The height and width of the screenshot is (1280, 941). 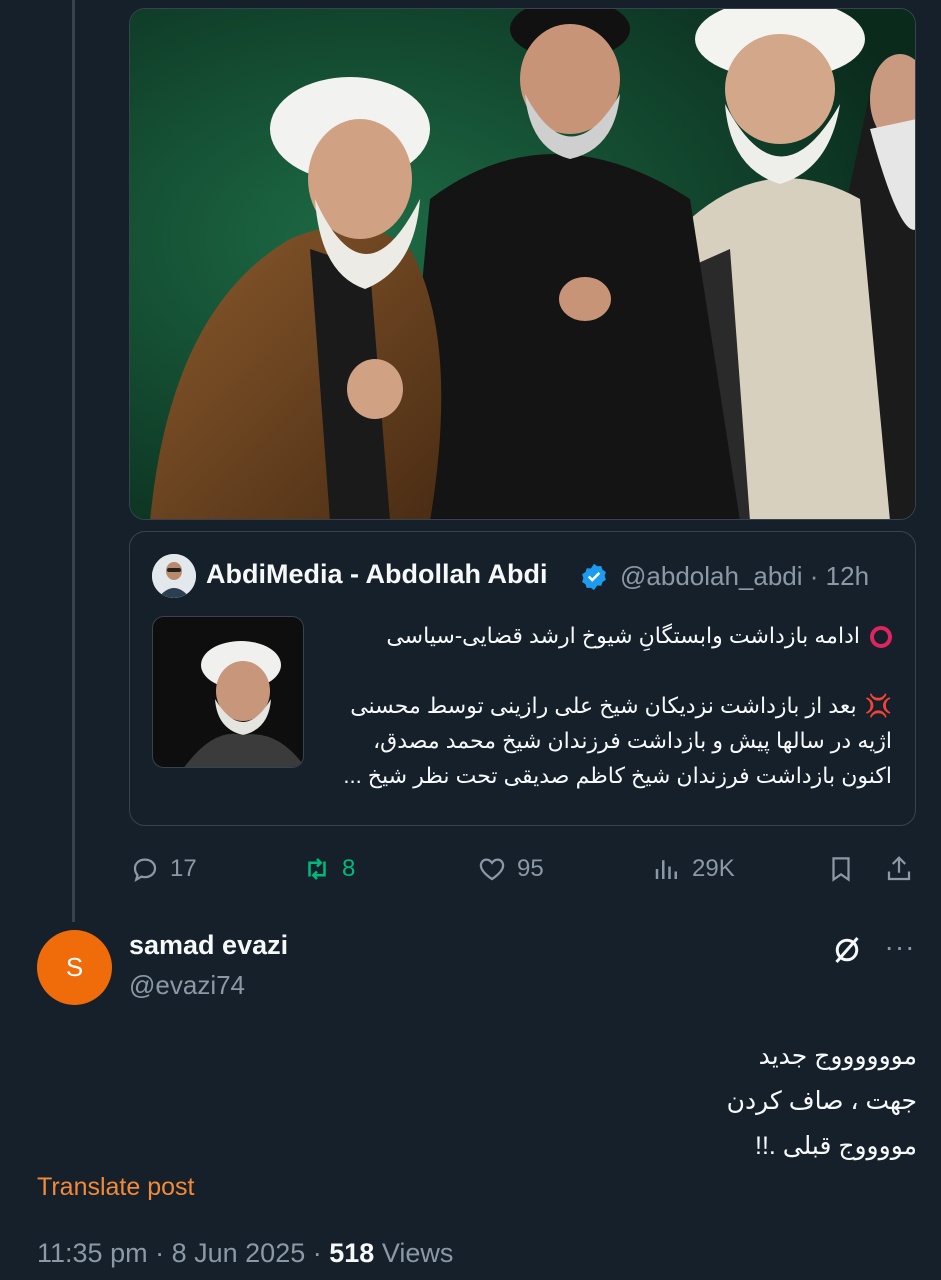 What do you see at coordinates (228, 692) in the screenshot?
I see `quoted-tweet-thumbnail` at bounding box center [228, 692].